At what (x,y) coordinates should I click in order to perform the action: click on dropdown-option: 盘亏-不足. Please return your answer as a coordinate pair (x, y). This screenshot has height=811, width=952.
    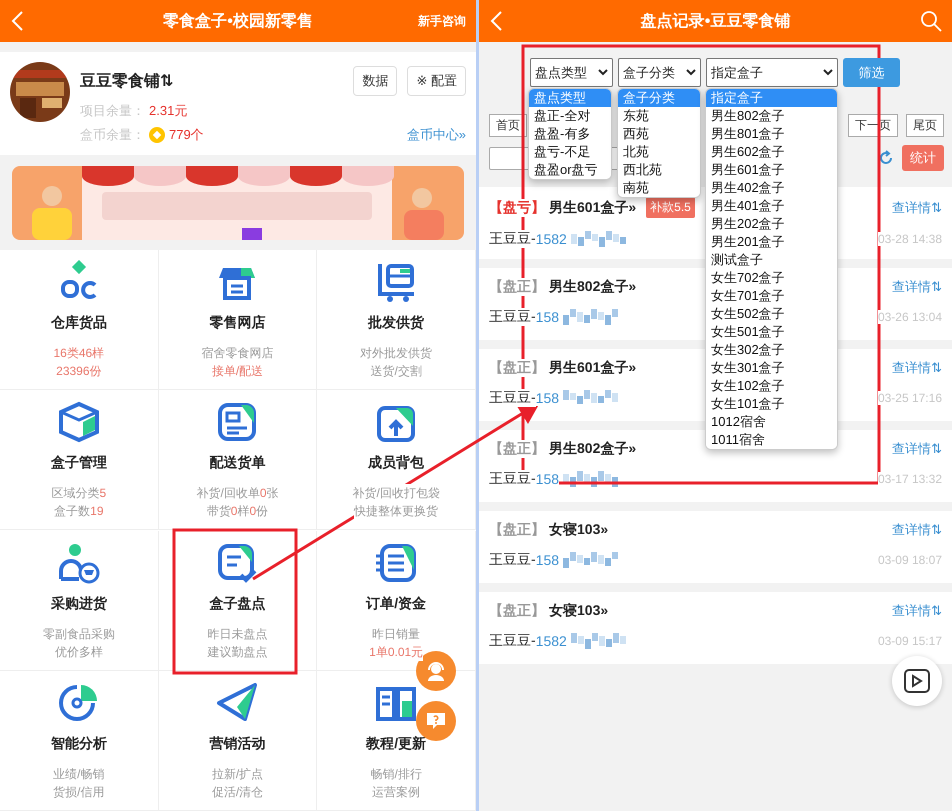
    Looking at the image, I should click on (570, 152).